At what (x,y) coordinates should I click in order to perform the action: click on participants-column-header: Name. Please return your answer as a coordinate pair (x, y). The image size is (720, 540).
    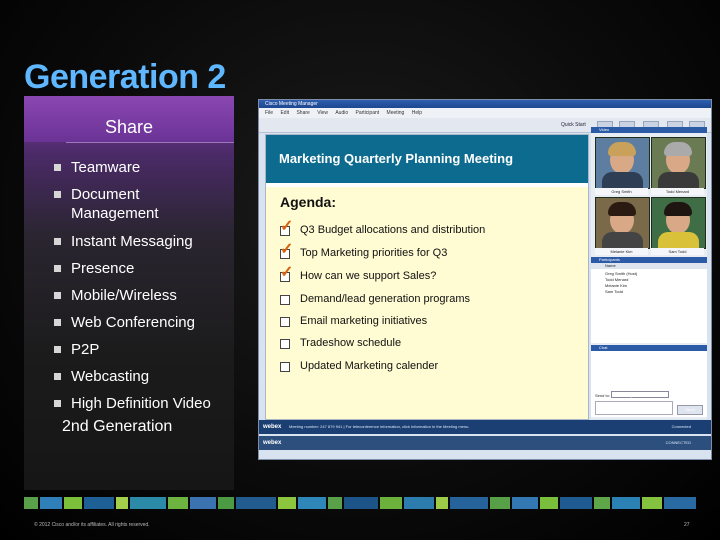
    Looking at the image, I should click on (649, 266).